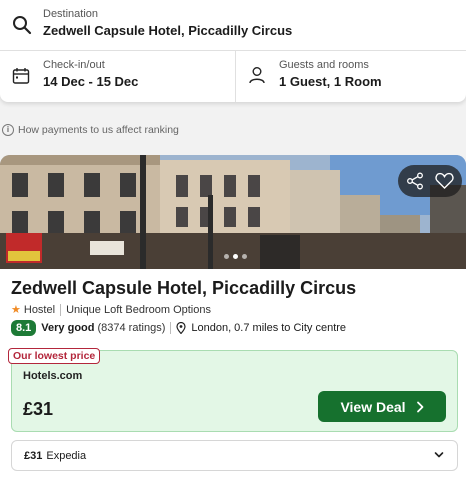  What do you see at coordinates (16, 310) in the screenshot?
I see `star-icon: ★` at bounding box center [16, 310].